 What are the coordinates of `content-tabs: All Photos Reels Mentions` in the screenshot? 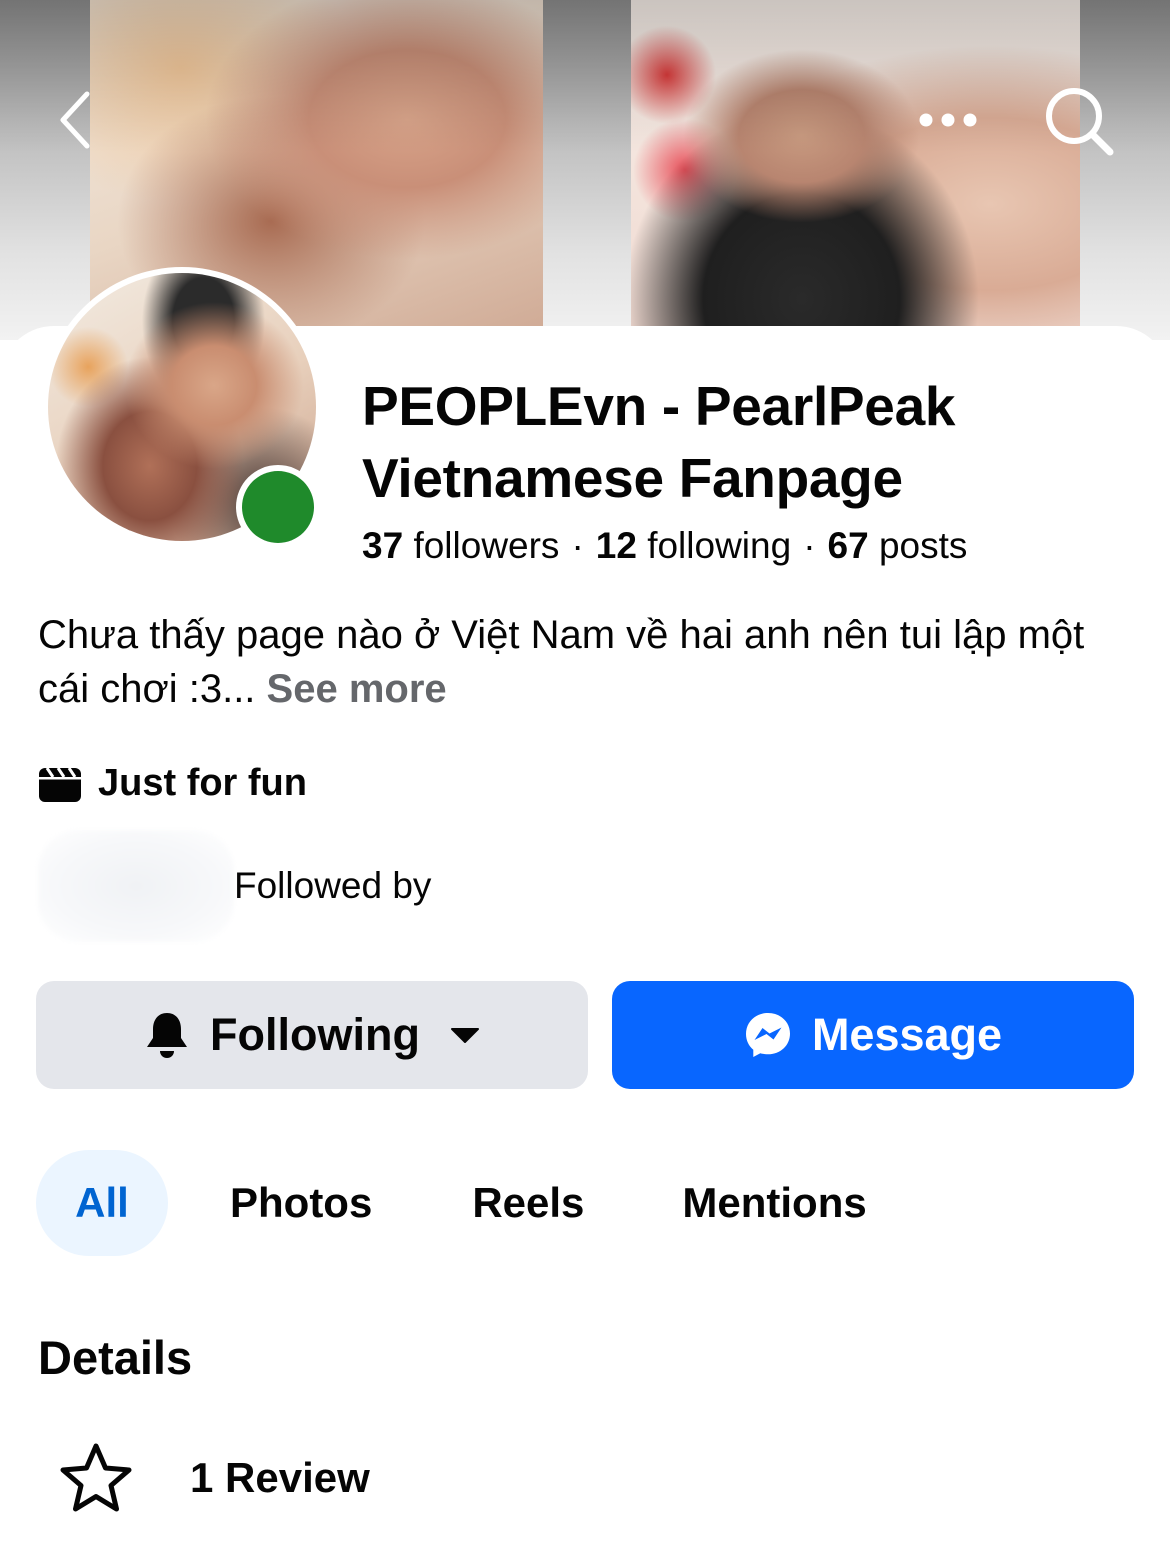 It's located at (451, 1203).